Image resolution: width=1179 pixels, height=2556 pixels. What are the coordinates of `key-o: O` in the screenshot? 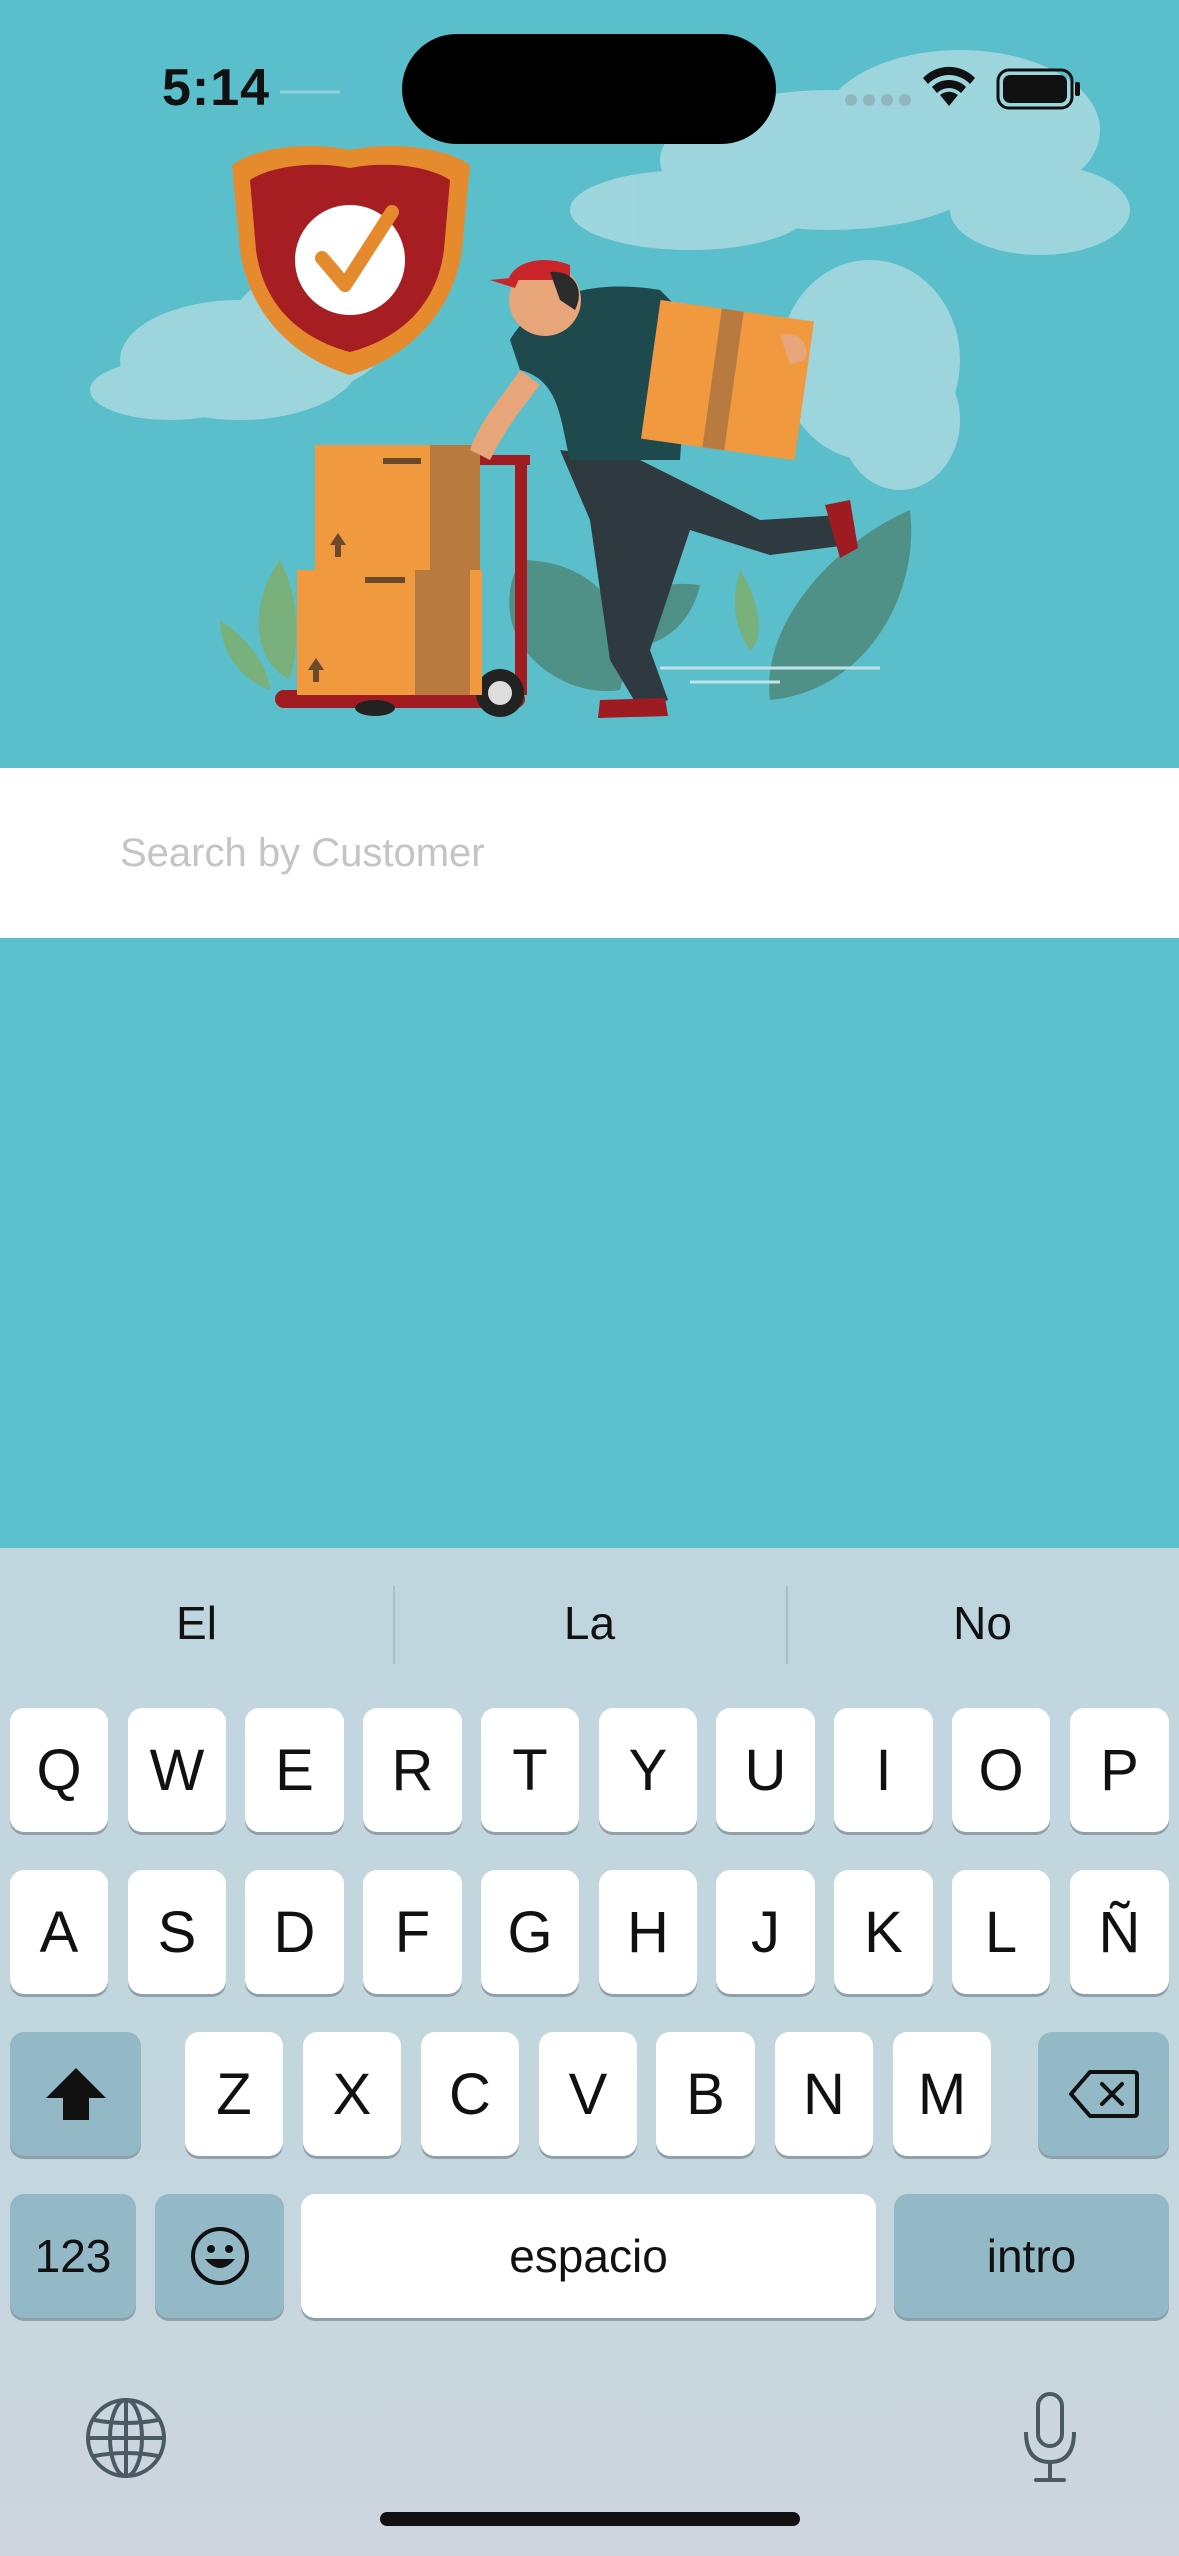 It's located at (1001, 1770).